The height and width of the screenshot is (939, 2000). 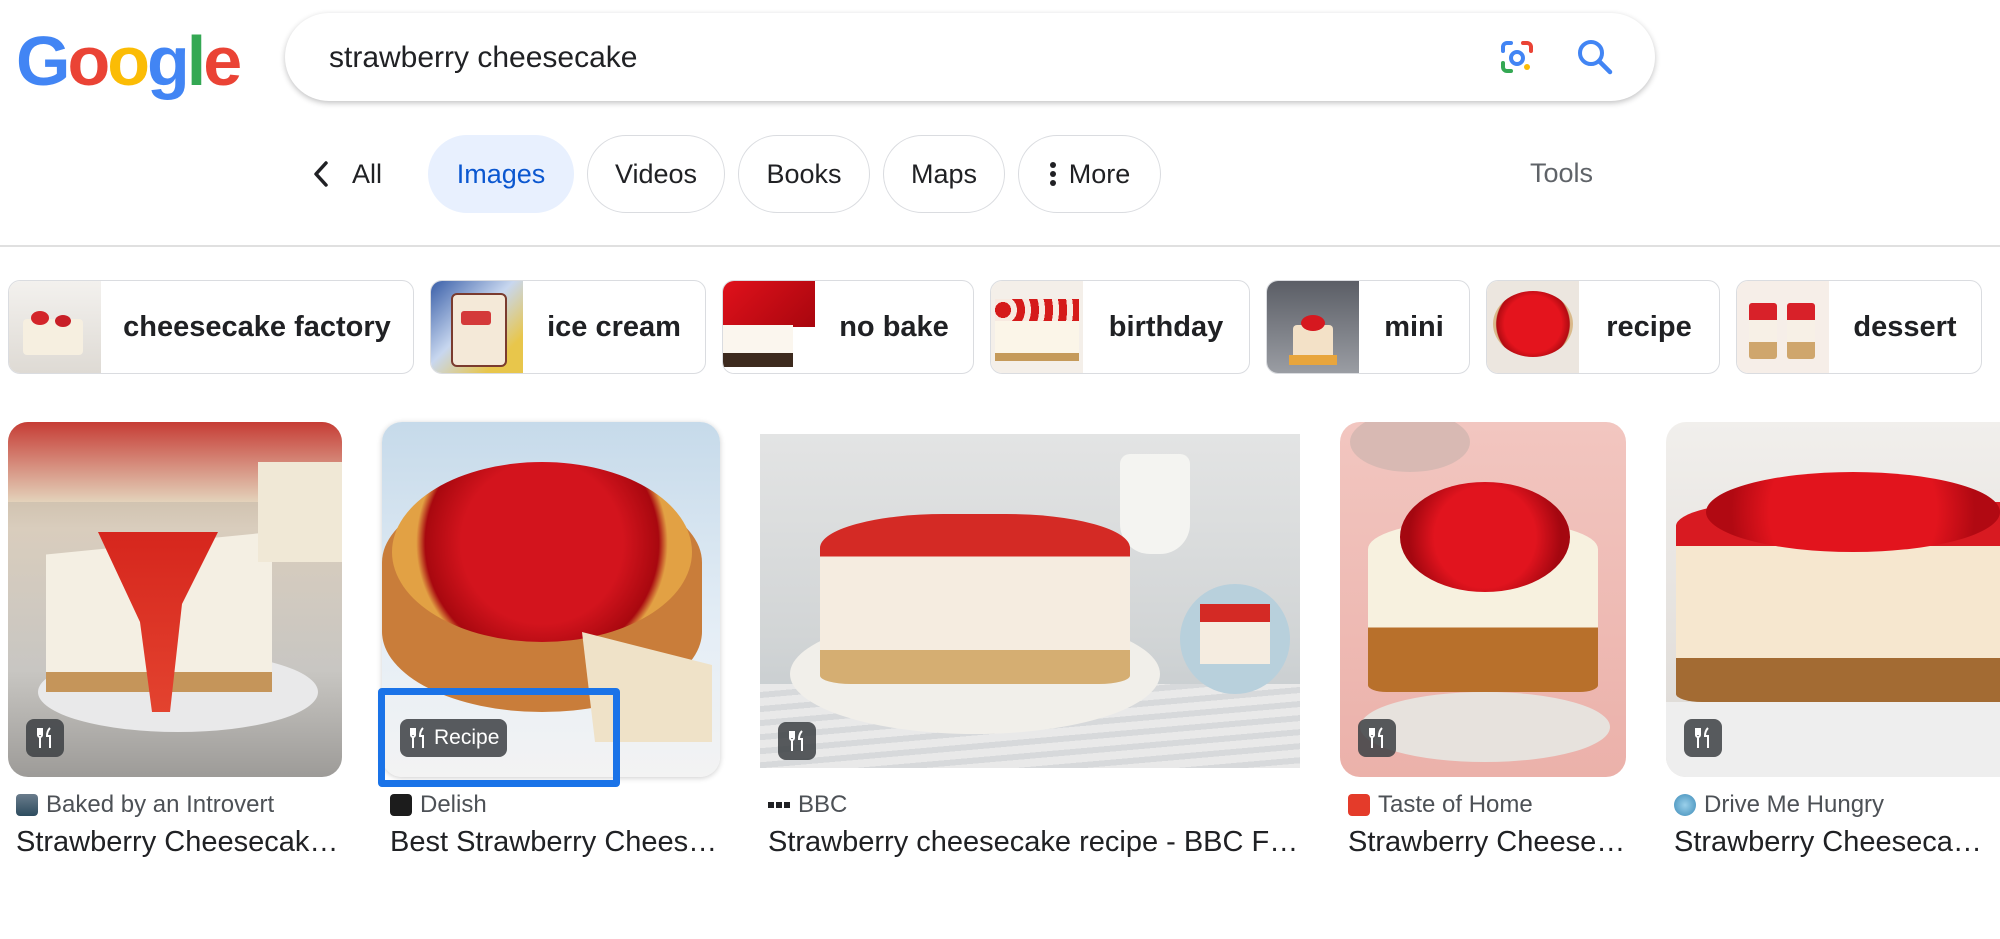 What do you see at coordinates (1455, 804) in the screenshot?
I see `source-name: Taste of Home` at bounding box center [1455, 804].